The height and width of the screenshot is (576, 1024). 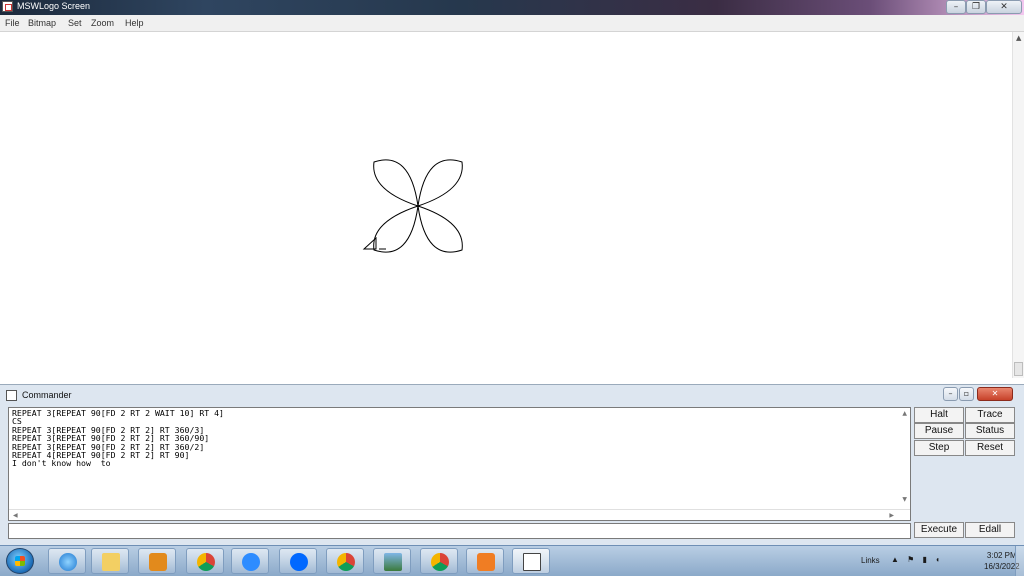 I want to click on scrollbar-thumb, so click(x=1018, y=369).